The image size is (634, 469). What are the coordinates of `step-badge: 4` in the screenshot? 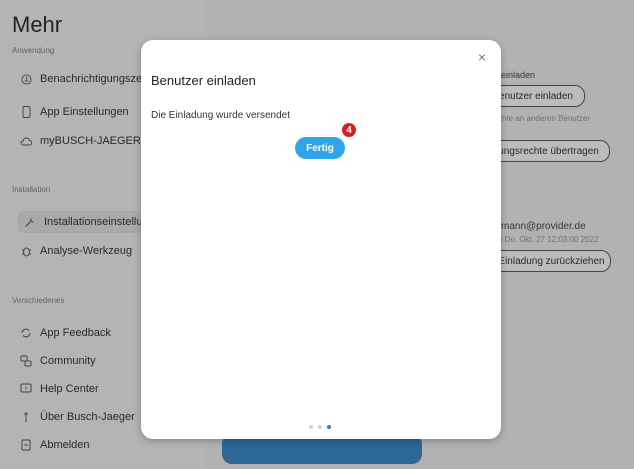 It's located at (349, 130).